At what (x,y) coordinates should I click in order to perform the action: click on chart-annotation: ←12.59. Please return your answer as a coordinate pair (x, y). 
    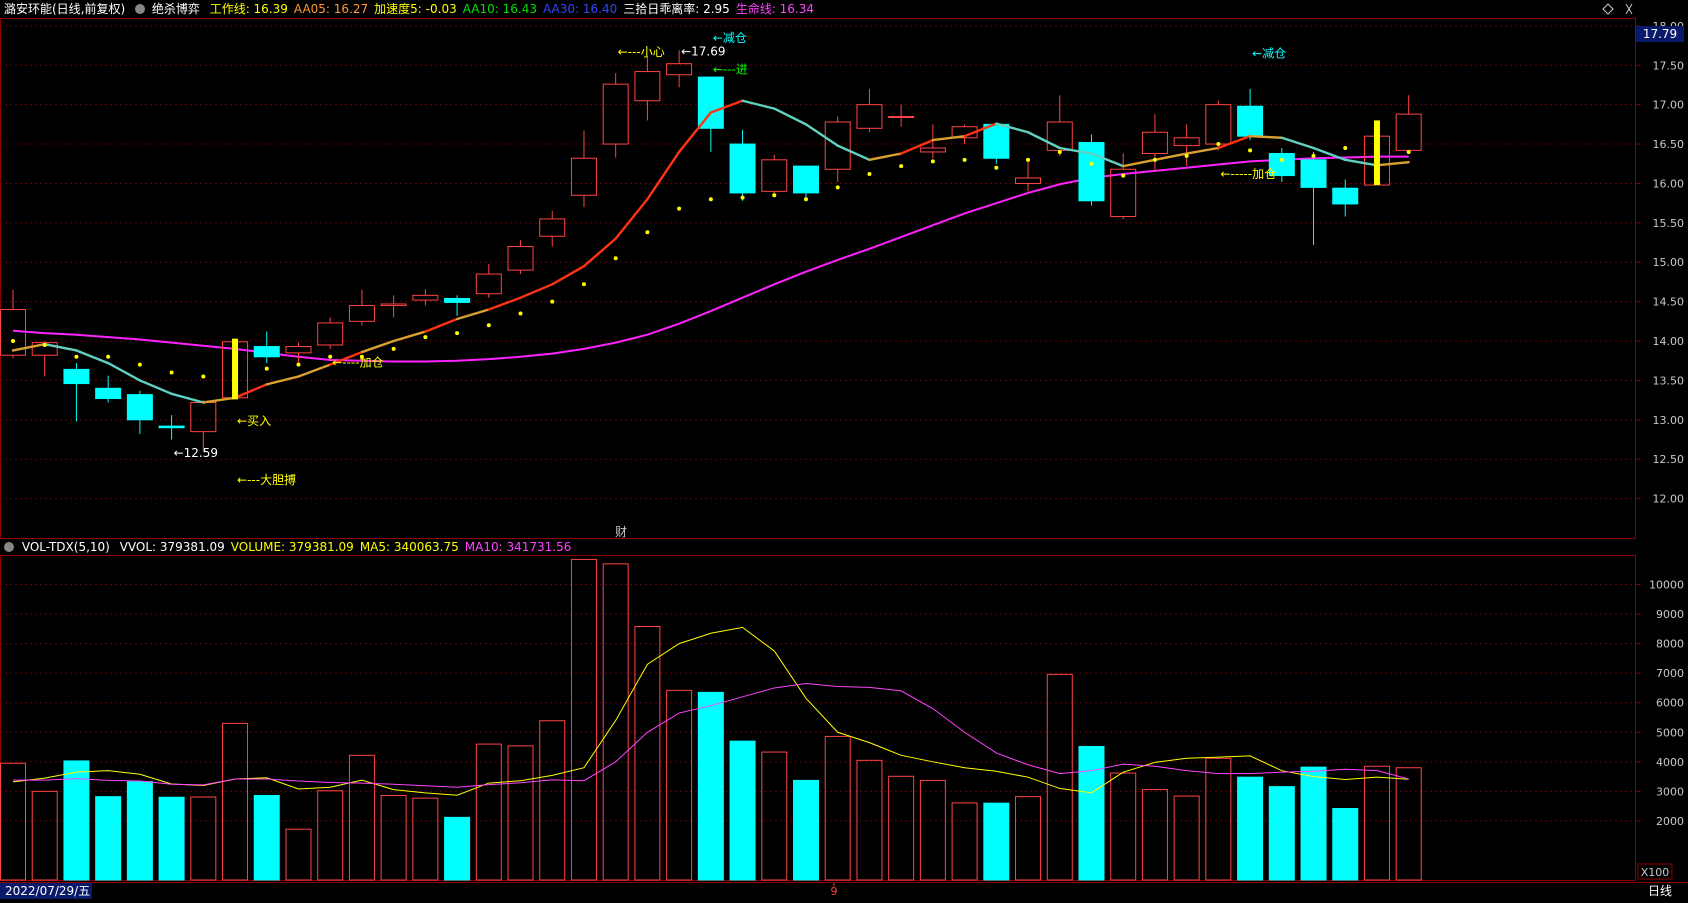
    Looking at the image, I should click on (196, 453).